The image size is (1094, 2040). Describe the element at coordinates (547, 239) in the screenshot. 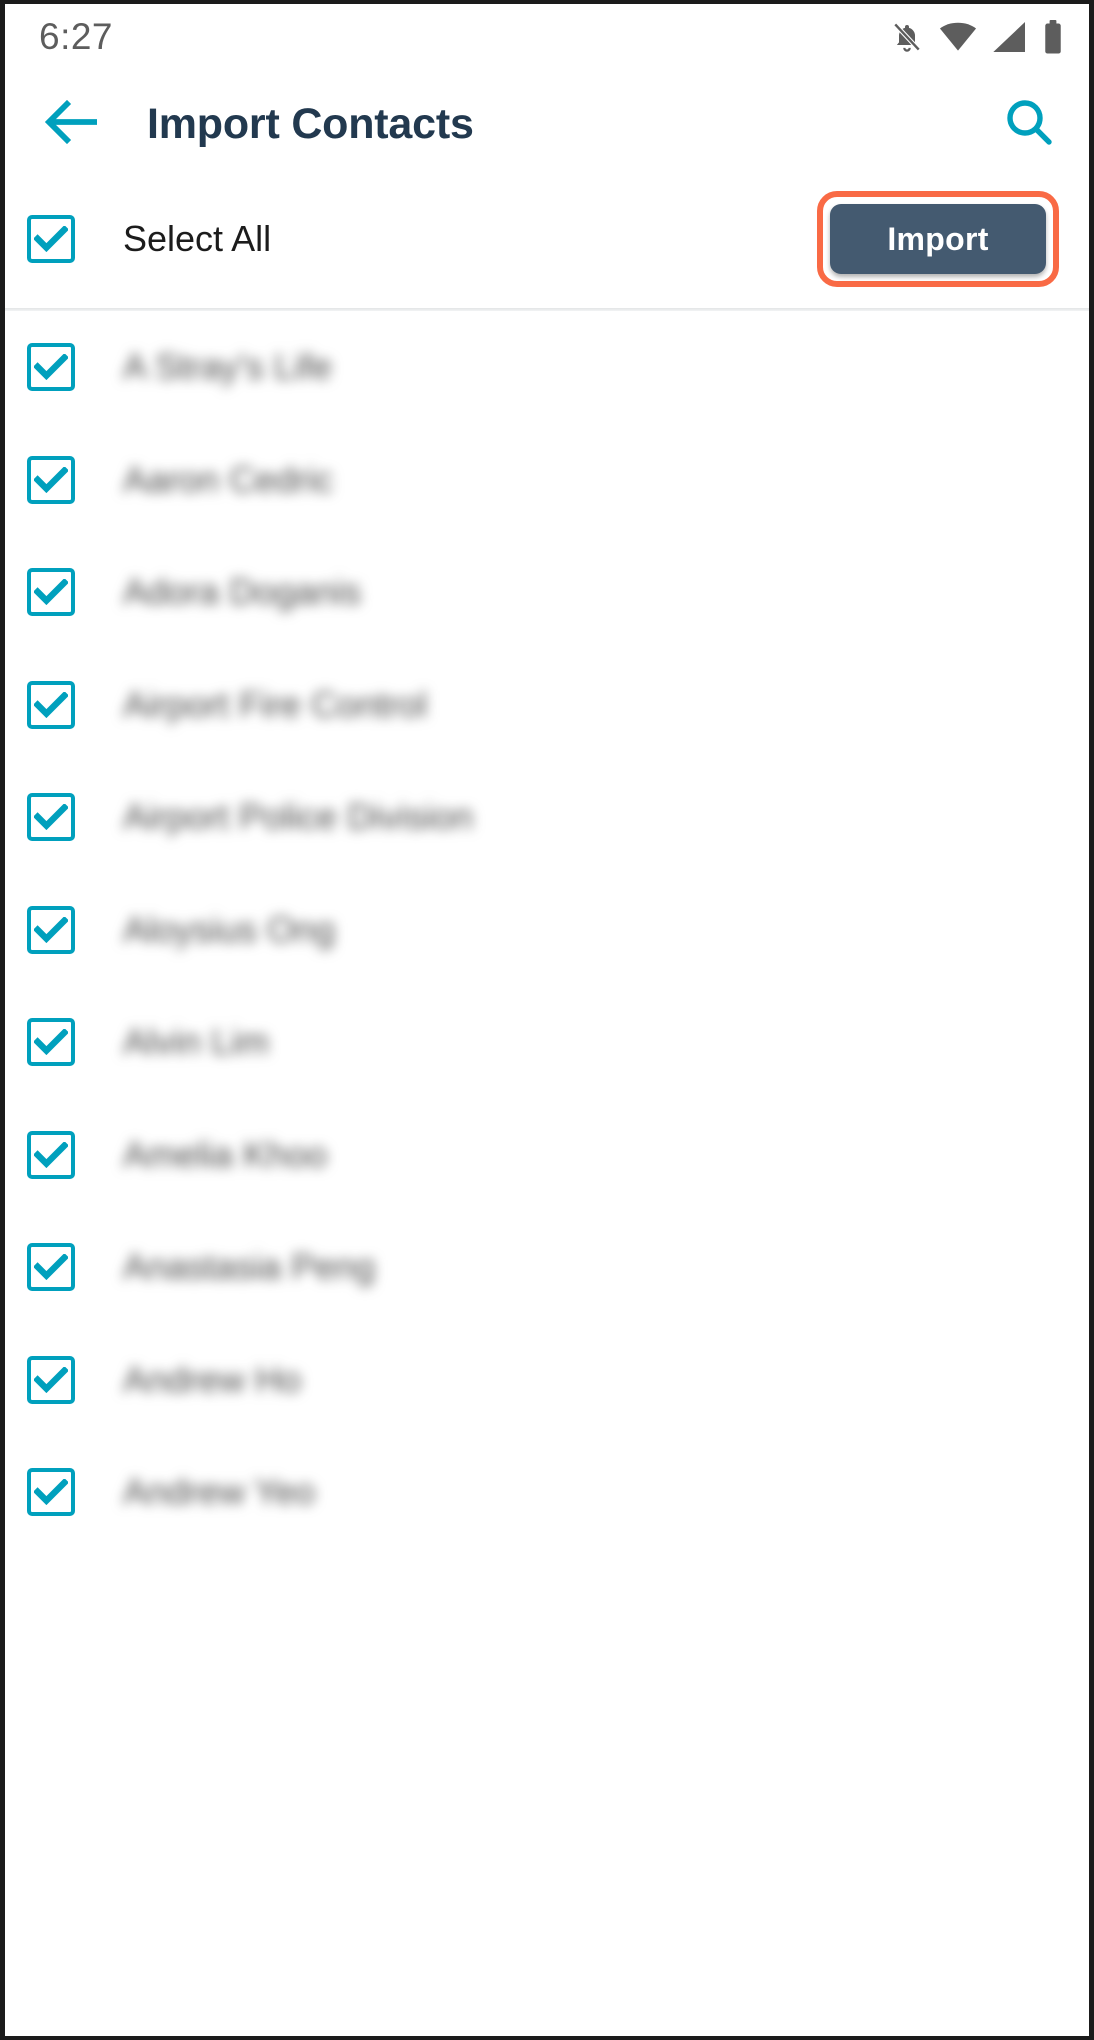

I see `select-all-bar: Select All Import` at that location.